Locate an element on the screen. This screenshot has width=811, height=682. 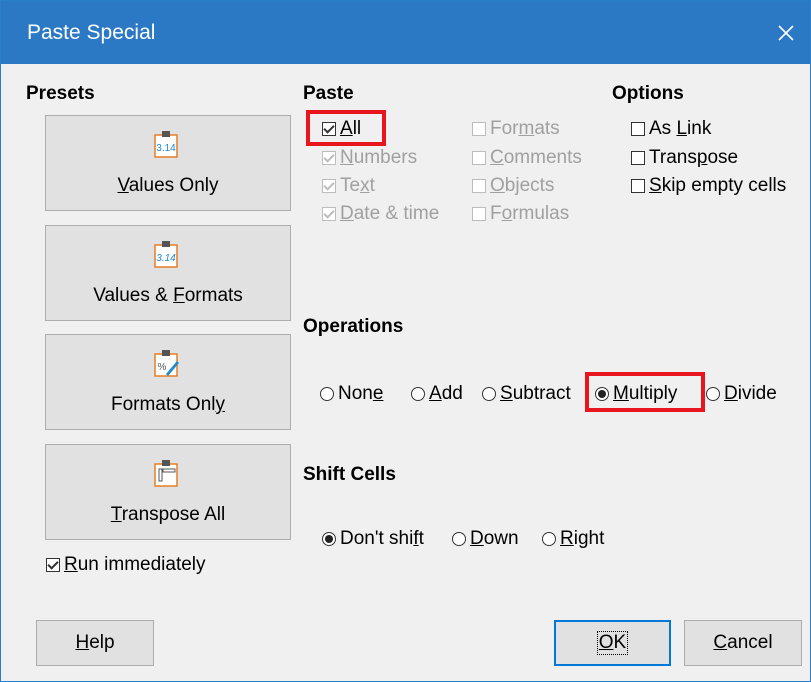
cancel-label: Cancel is located at coordinates (743, 642).